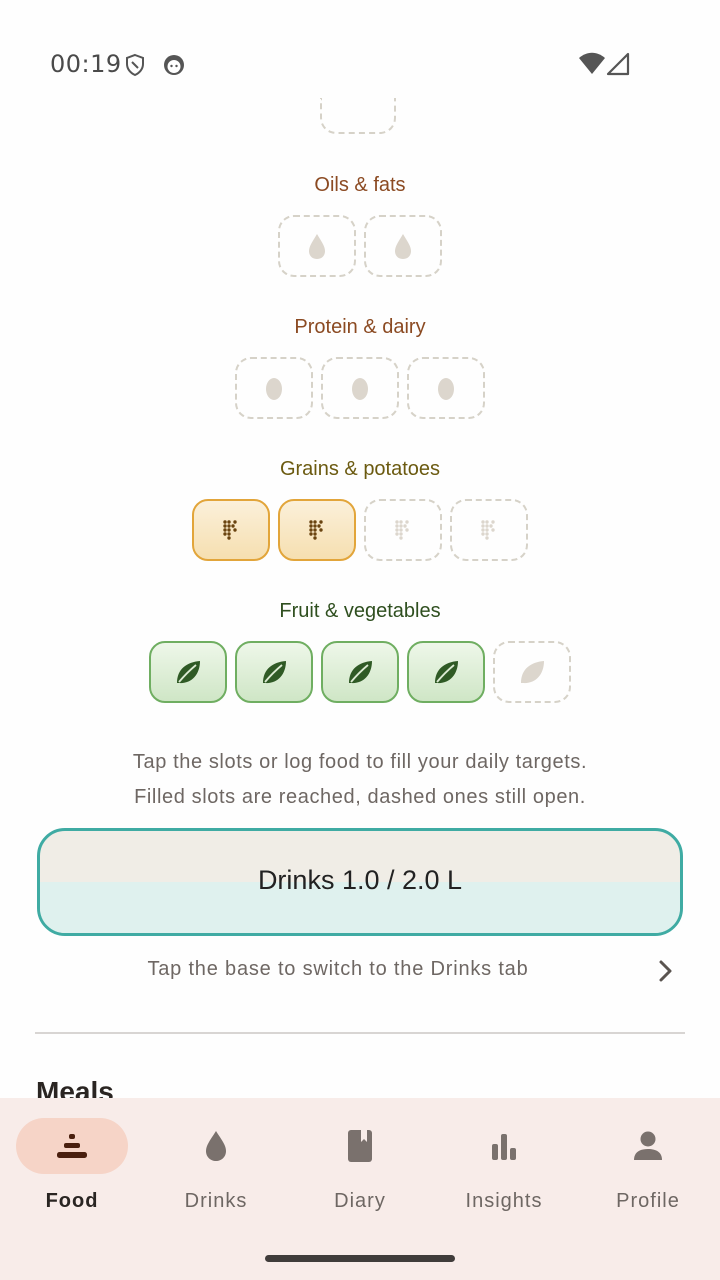  What do you see at coordinates (618, 64) in the screenshot?
I see `cell-signal-icon` at bounding box center [618, 64].